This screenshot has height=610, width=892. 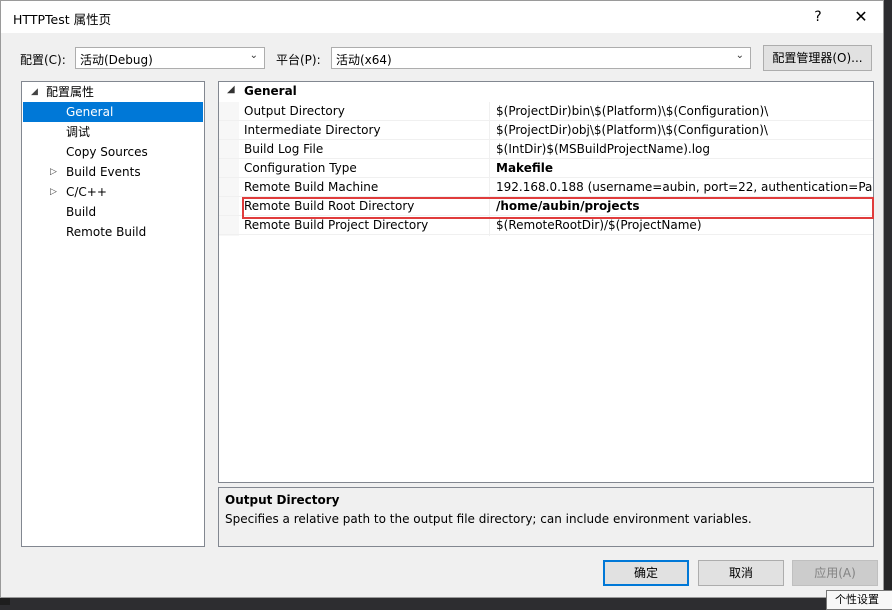 I want to click on property-value: Makefile, so click(x=524, y=168).